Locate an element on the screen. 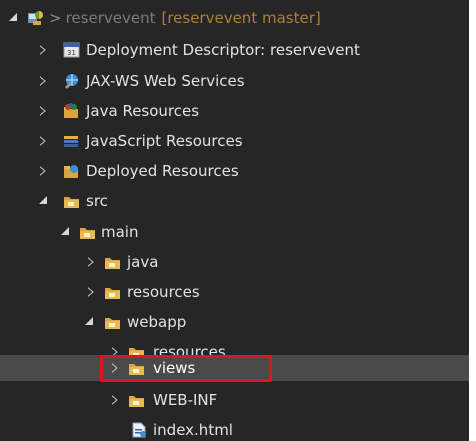 The width and height of the screenshot is (476, 441). web-project-icon is located at coordinates (35, 18).